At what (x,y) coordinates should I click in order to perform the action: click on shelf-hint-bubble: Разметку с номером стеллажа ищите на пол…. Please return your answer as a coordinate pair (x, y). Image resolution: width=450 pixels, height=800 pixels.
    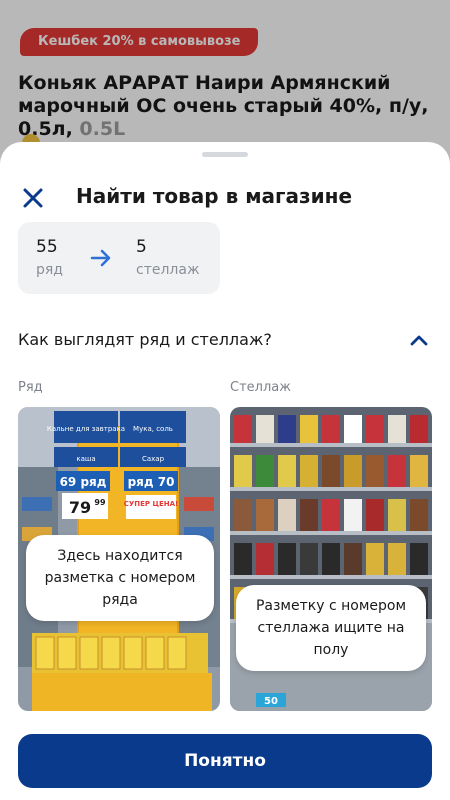
    Looking at the image, I should click on (331, 628).